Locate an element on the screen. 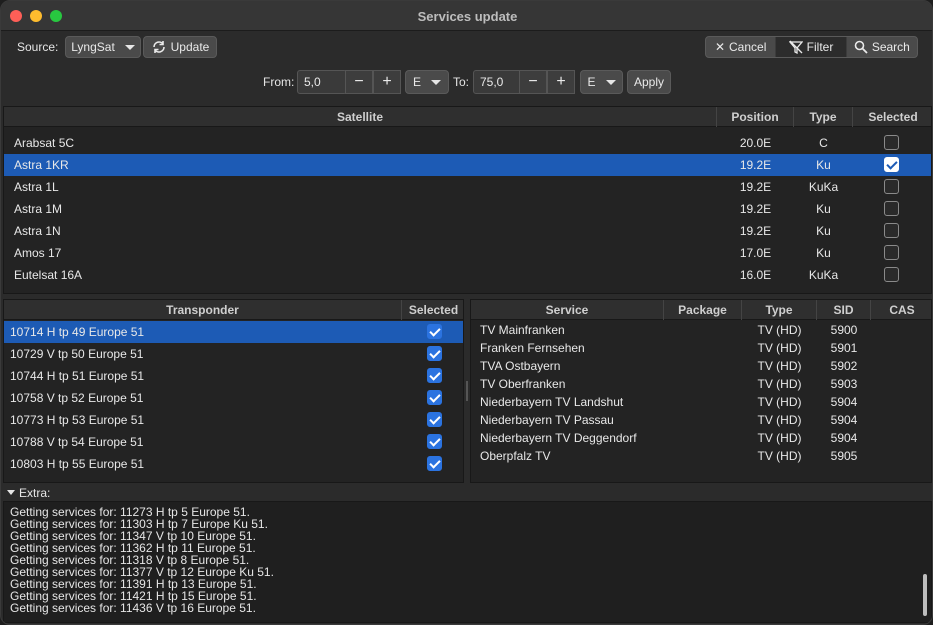  column-header-type: Type is located at coordinates (823, 117).